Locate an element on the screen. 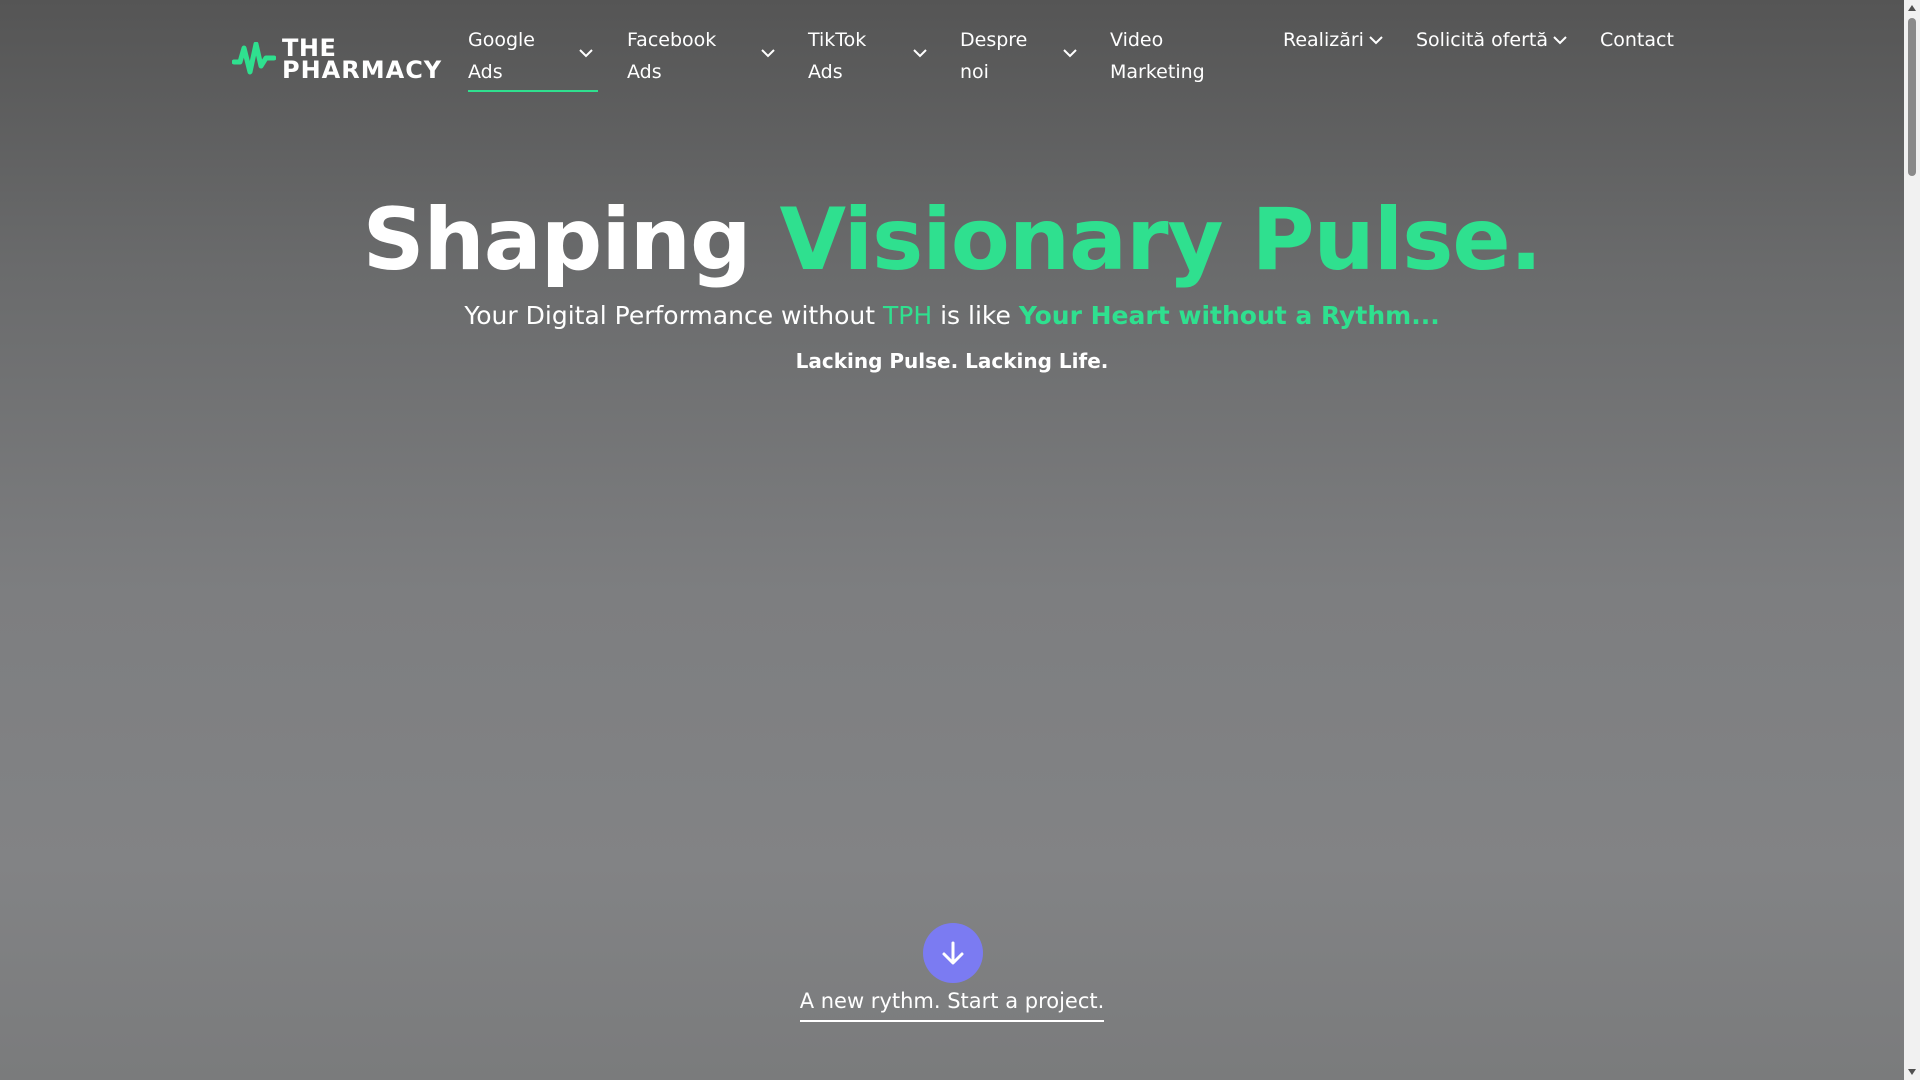  scrollbar-thumb is located at coordinates (1912, 97).